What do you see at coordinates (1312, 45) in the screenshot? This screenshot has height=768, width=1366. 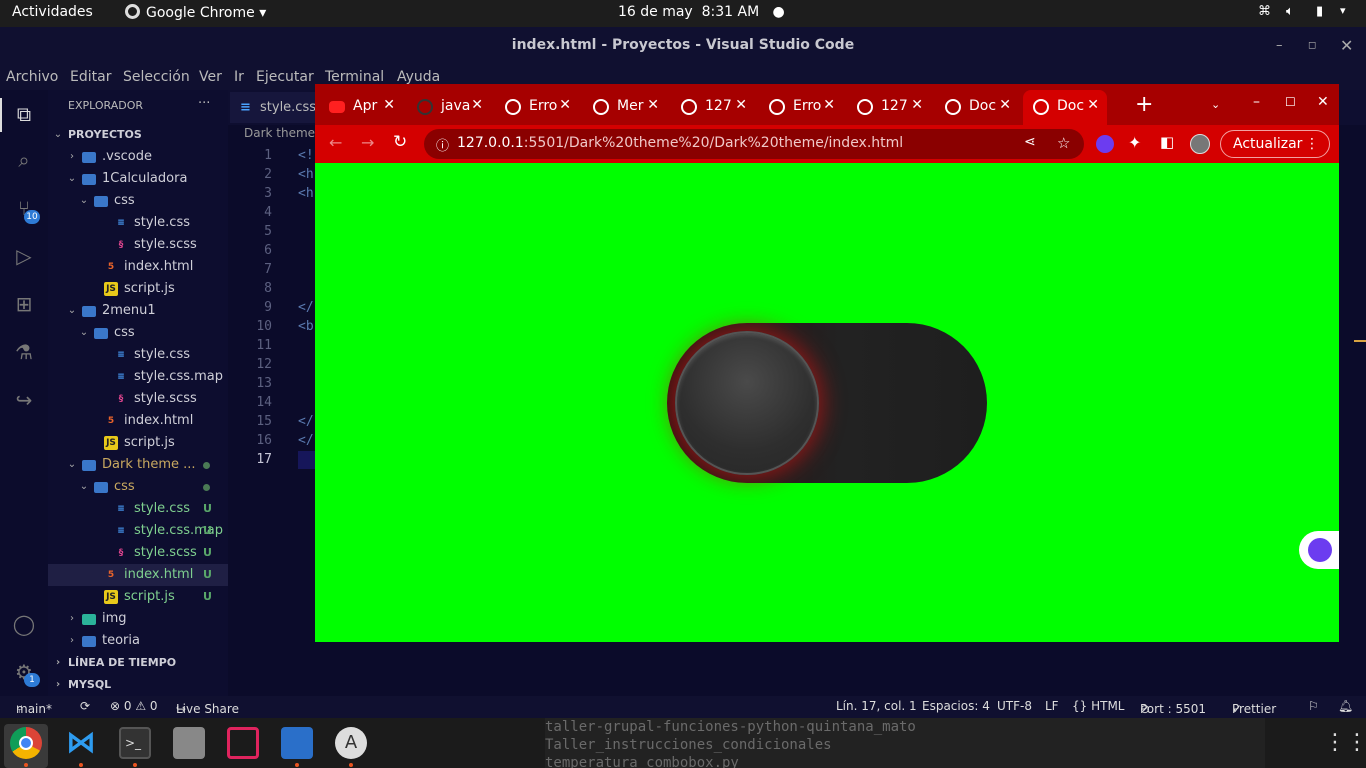 I see `restore-icon: ◻` at bounding box center [1312, 45].